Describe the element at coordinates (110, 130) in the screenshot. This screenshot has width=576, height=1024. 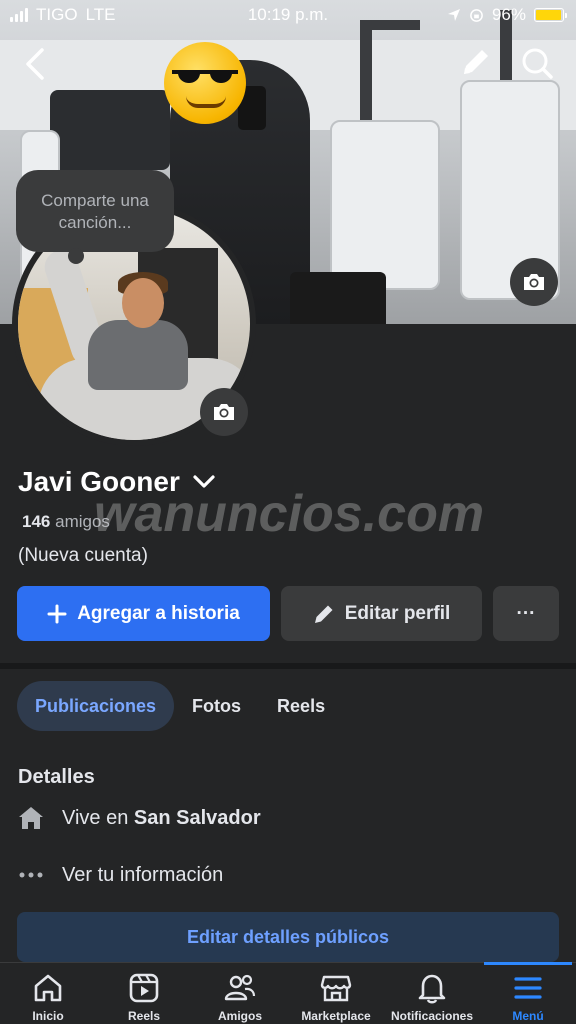
I see `gym-equipment` at that location.